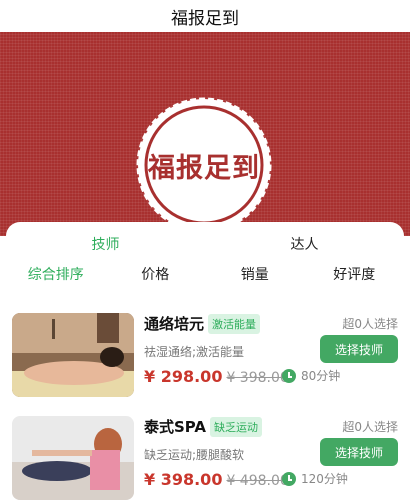 Image resolution: width=410 pixels, height=503 pixels. I want to click on original-price: ¥ 498.00, so click(257, 481).